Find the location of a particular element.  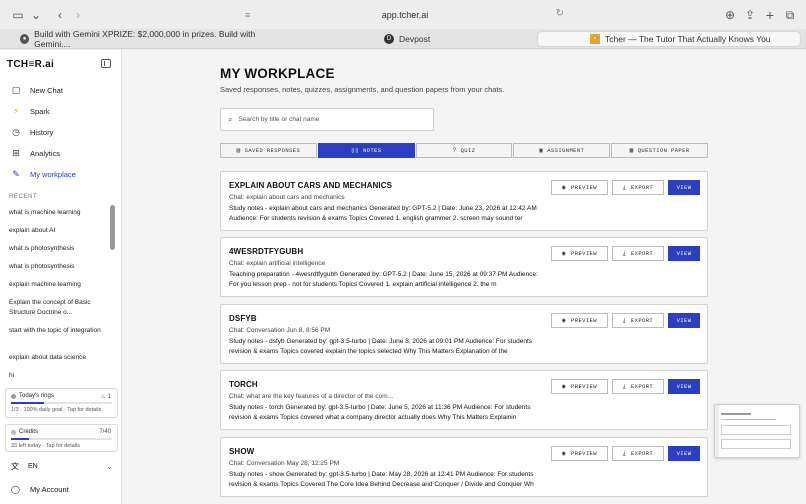

nav-label: New Chat is located at coordinates (46, 90).